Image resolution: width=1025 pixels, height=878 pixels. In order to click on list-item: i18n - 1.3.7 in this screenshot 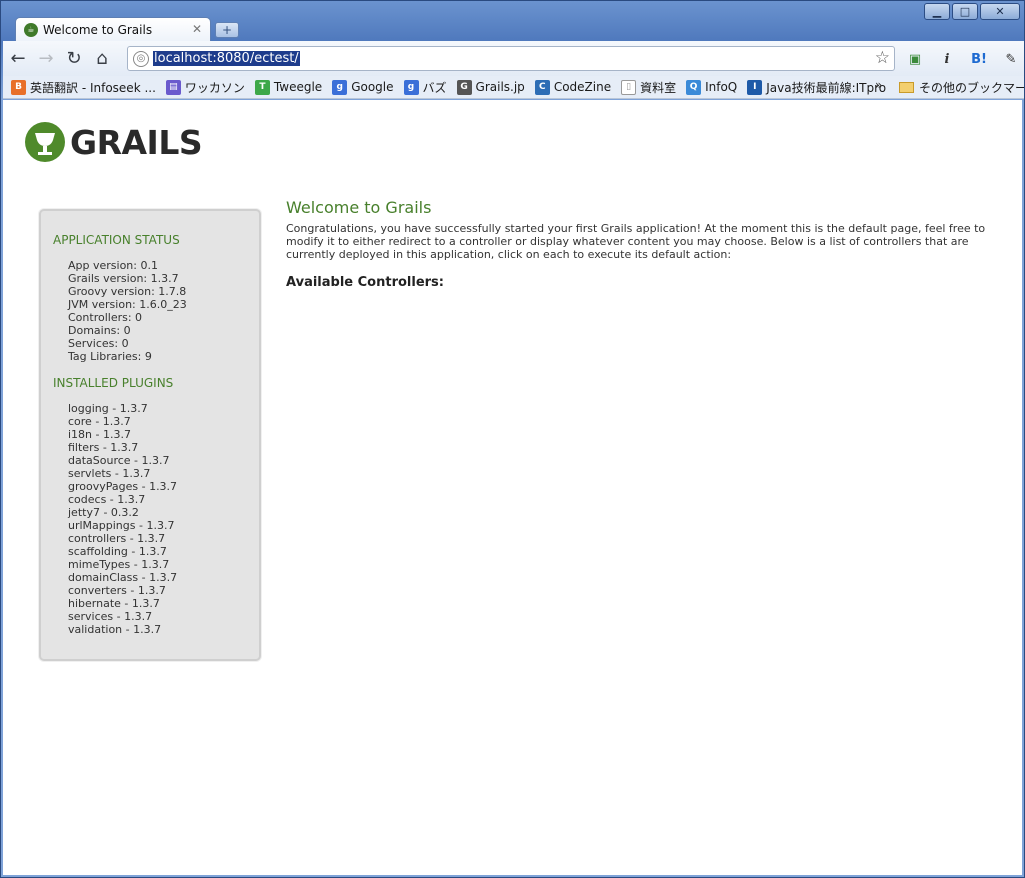, I will do `click(99, 434)`.